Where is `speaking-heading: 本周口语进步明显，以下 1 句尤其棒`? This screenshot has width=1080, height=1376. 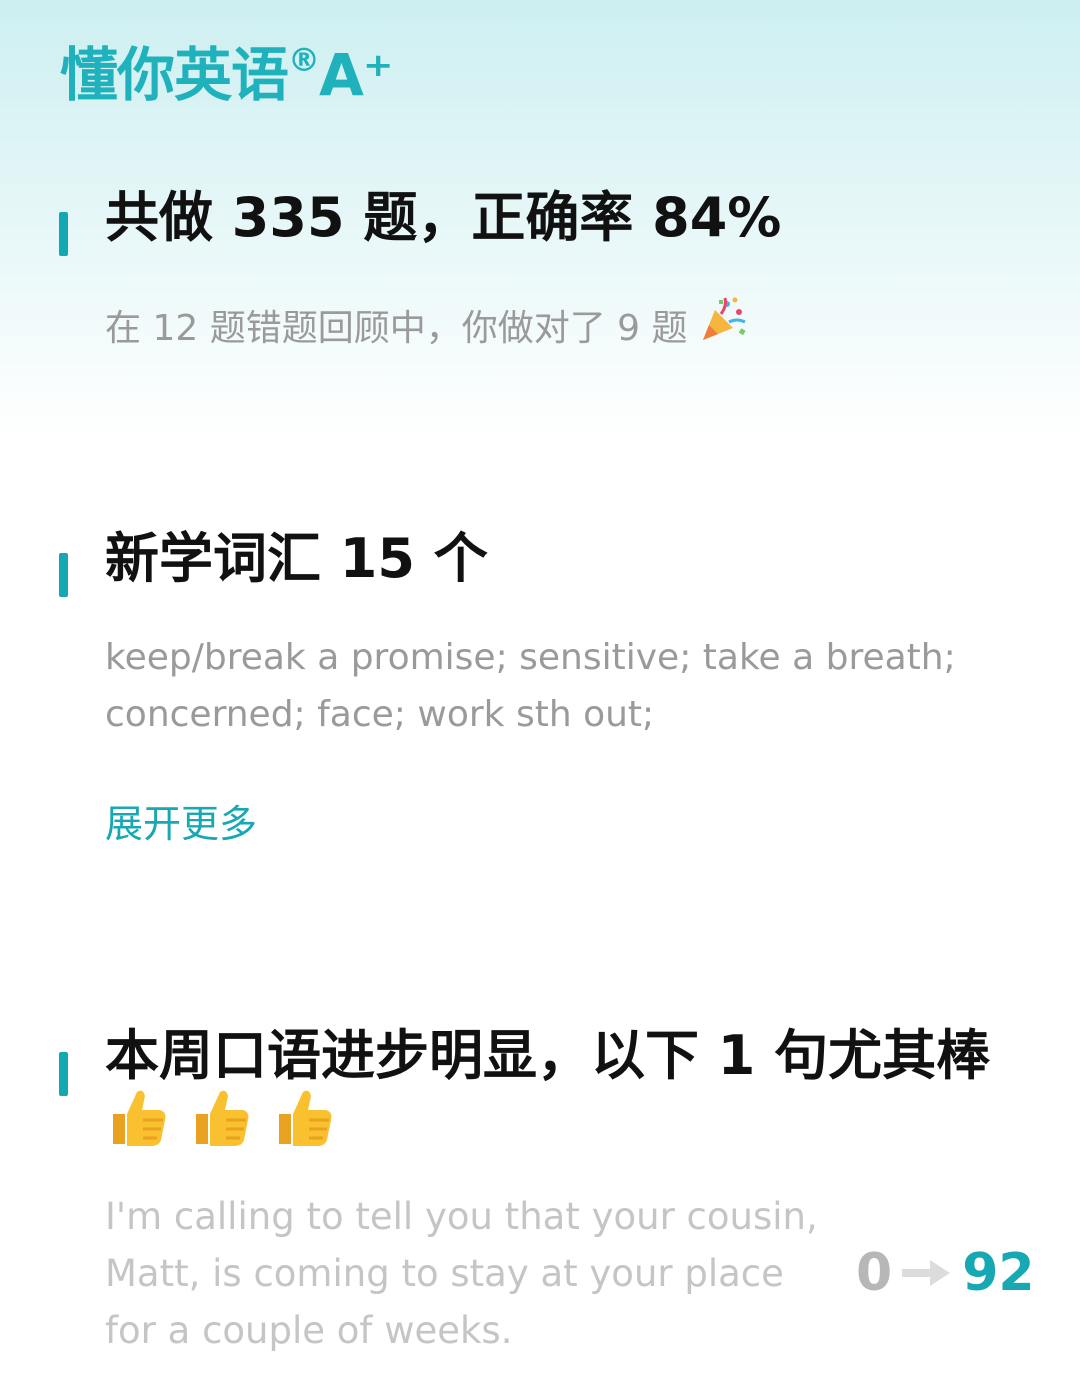 speaking-heading: 本周口语进步明显，以下 1 句尤其棒 is located at coordinates (555, 1092).